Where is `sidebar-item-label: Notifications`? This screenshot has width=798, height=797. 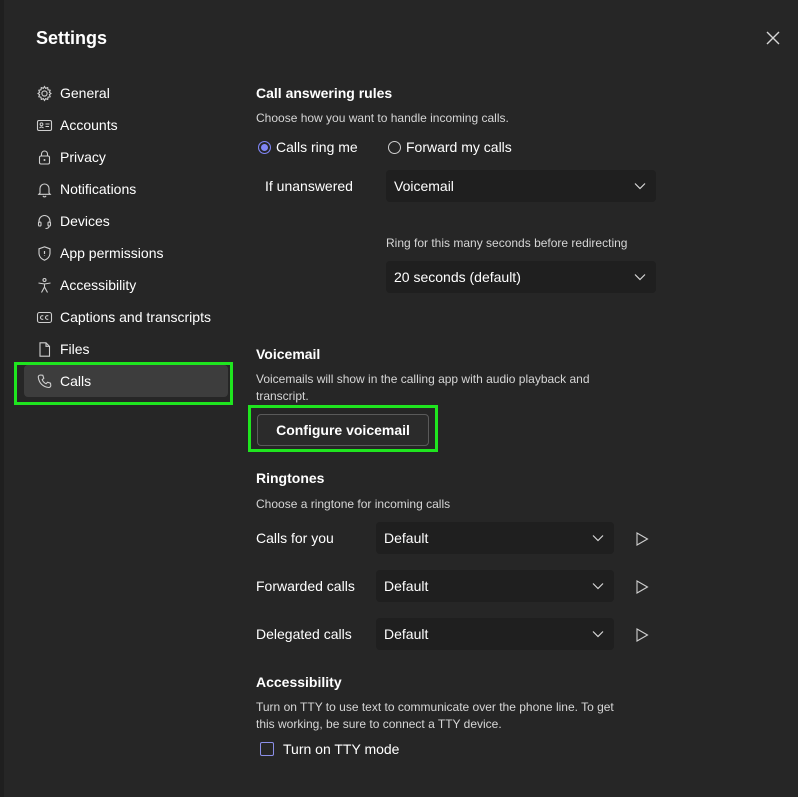 sidebar-item-label: Notifications is located at coordinates (98, 189).